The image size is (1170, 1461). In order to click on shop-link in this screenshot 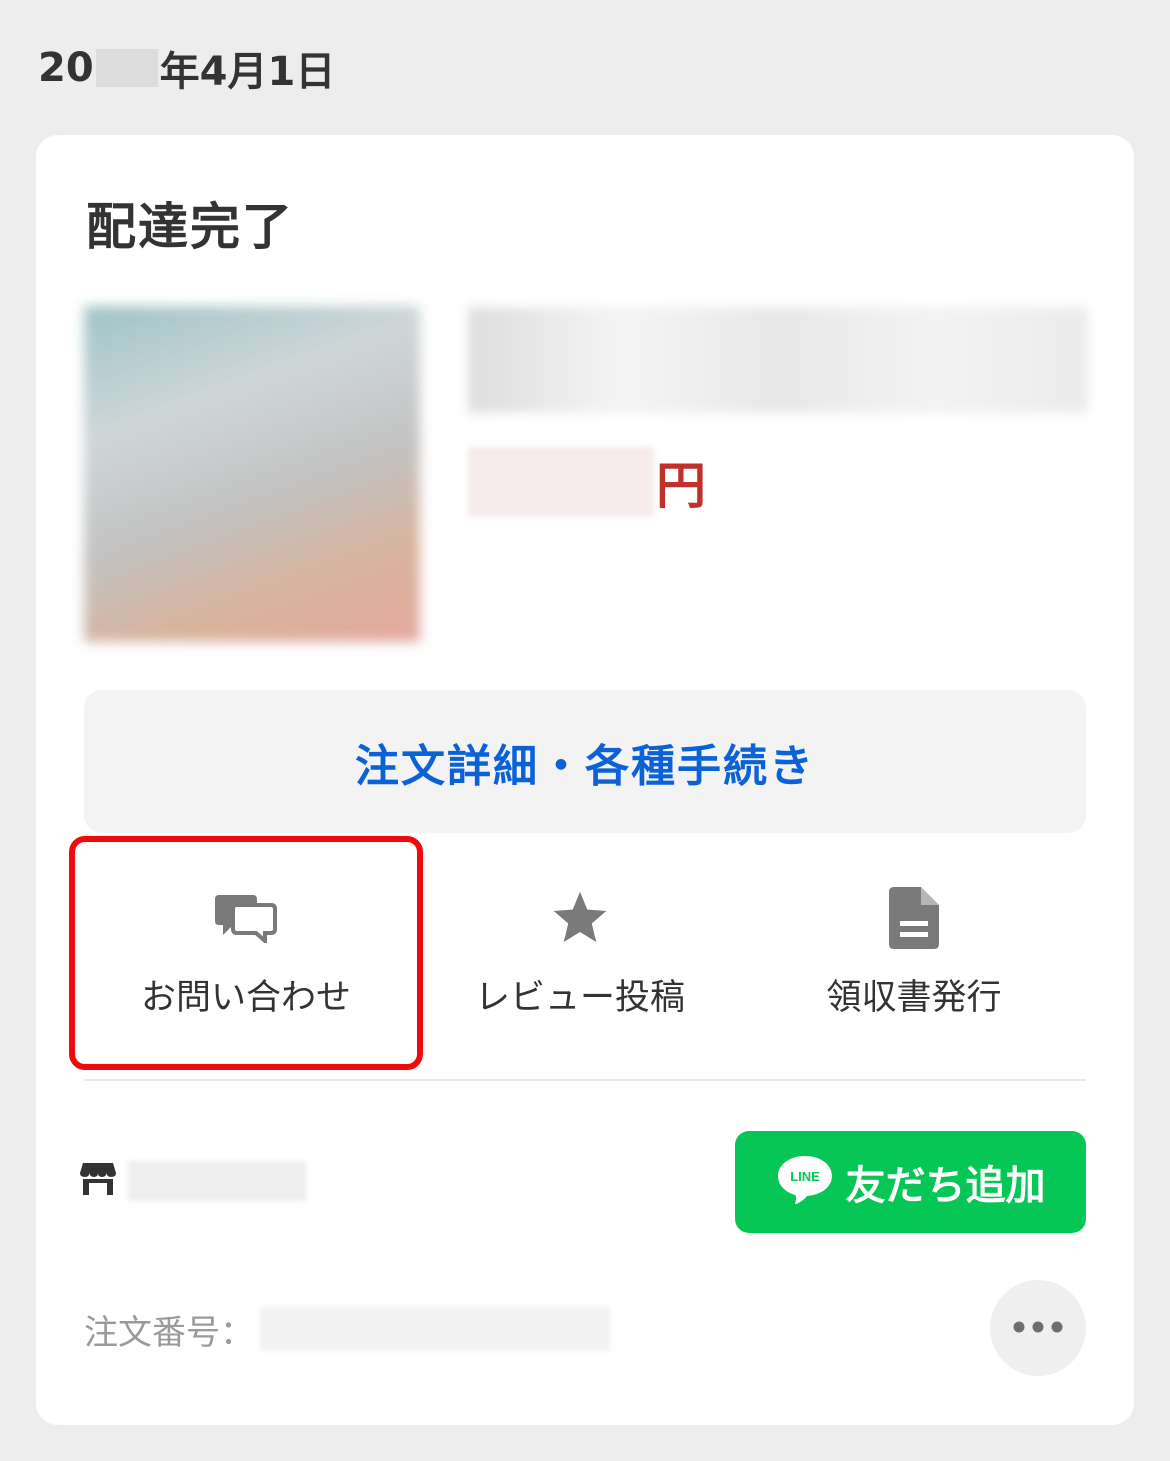, I will do `click(193, 1181)`.